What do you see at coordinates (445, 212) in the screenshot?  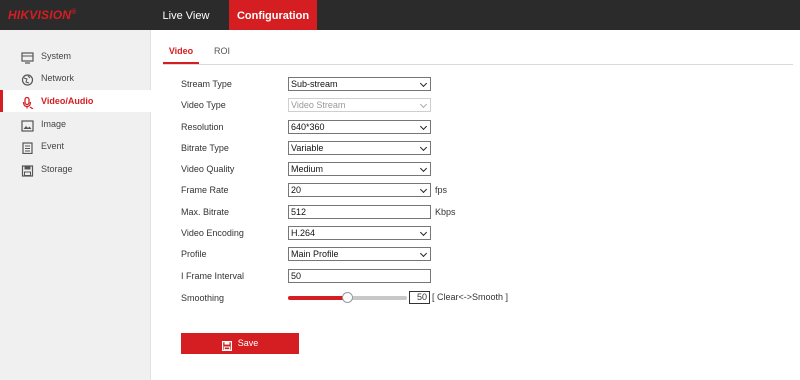 I see `max-bitrate-unit: Kbps` at bounding box center [445, 212].